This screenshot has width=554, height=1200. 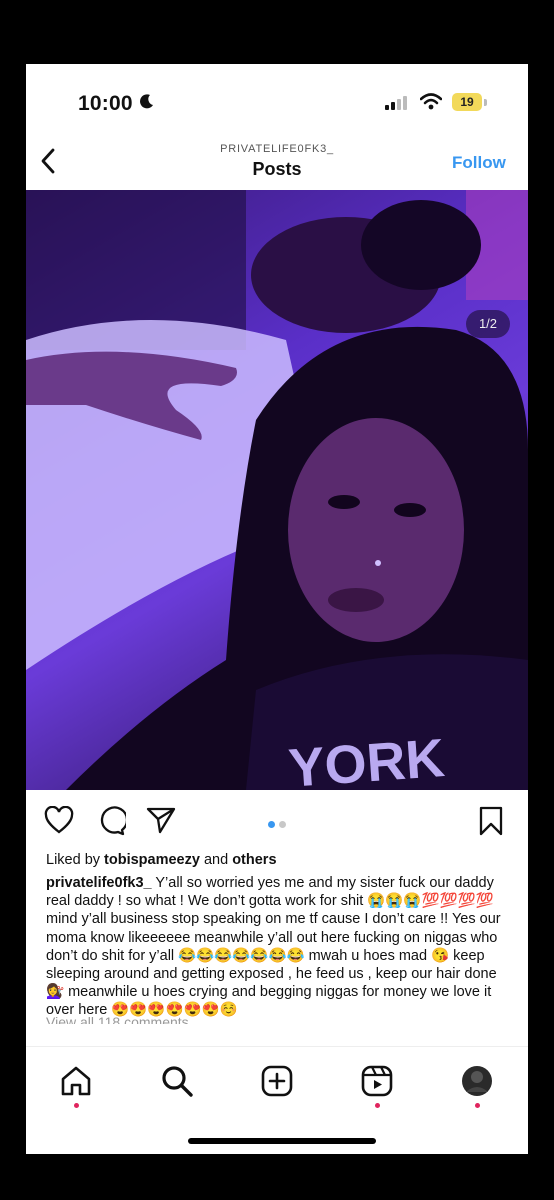 I want to click on moon-icon, so click(x=146, y=101).